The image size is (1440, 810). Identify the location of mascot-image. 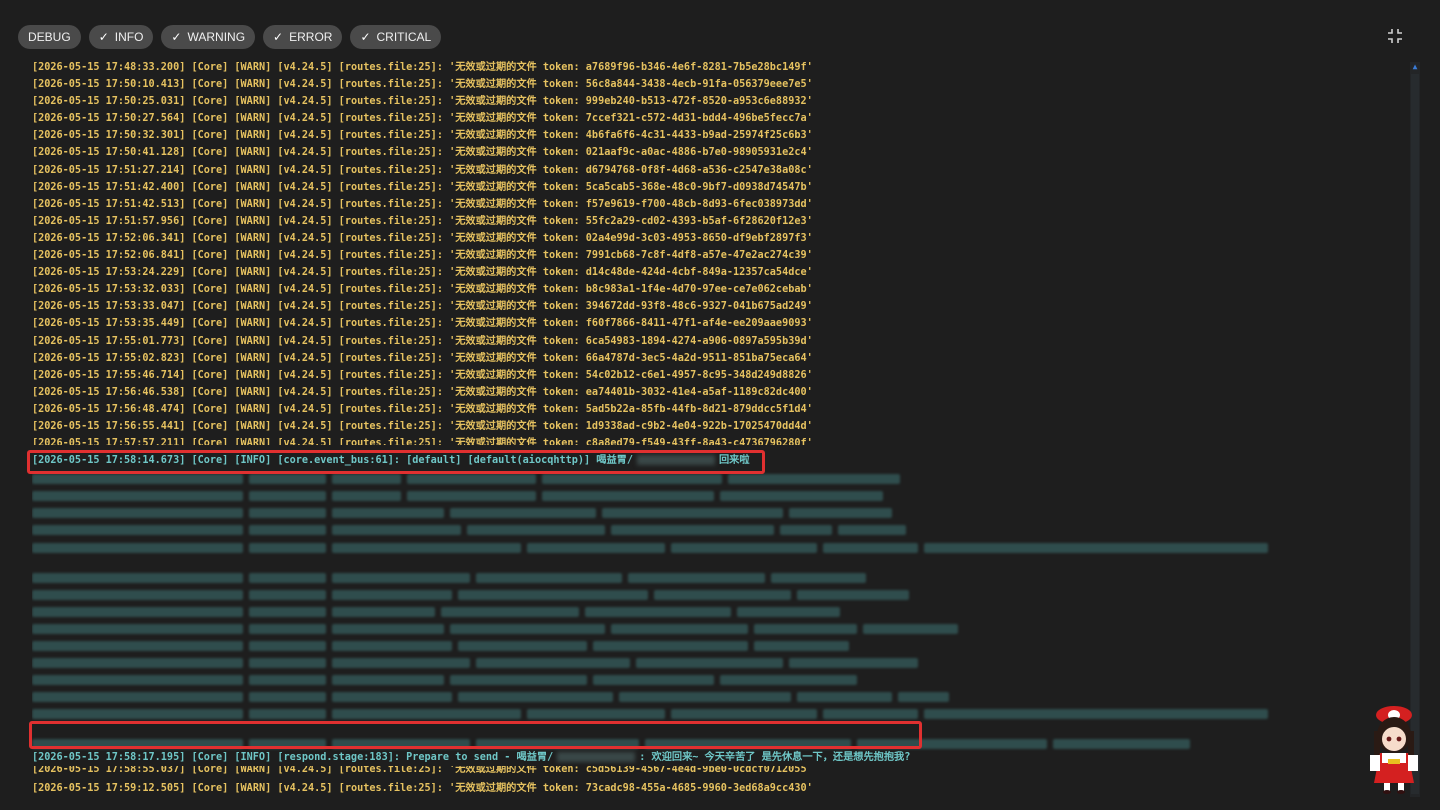
(1394, 750).